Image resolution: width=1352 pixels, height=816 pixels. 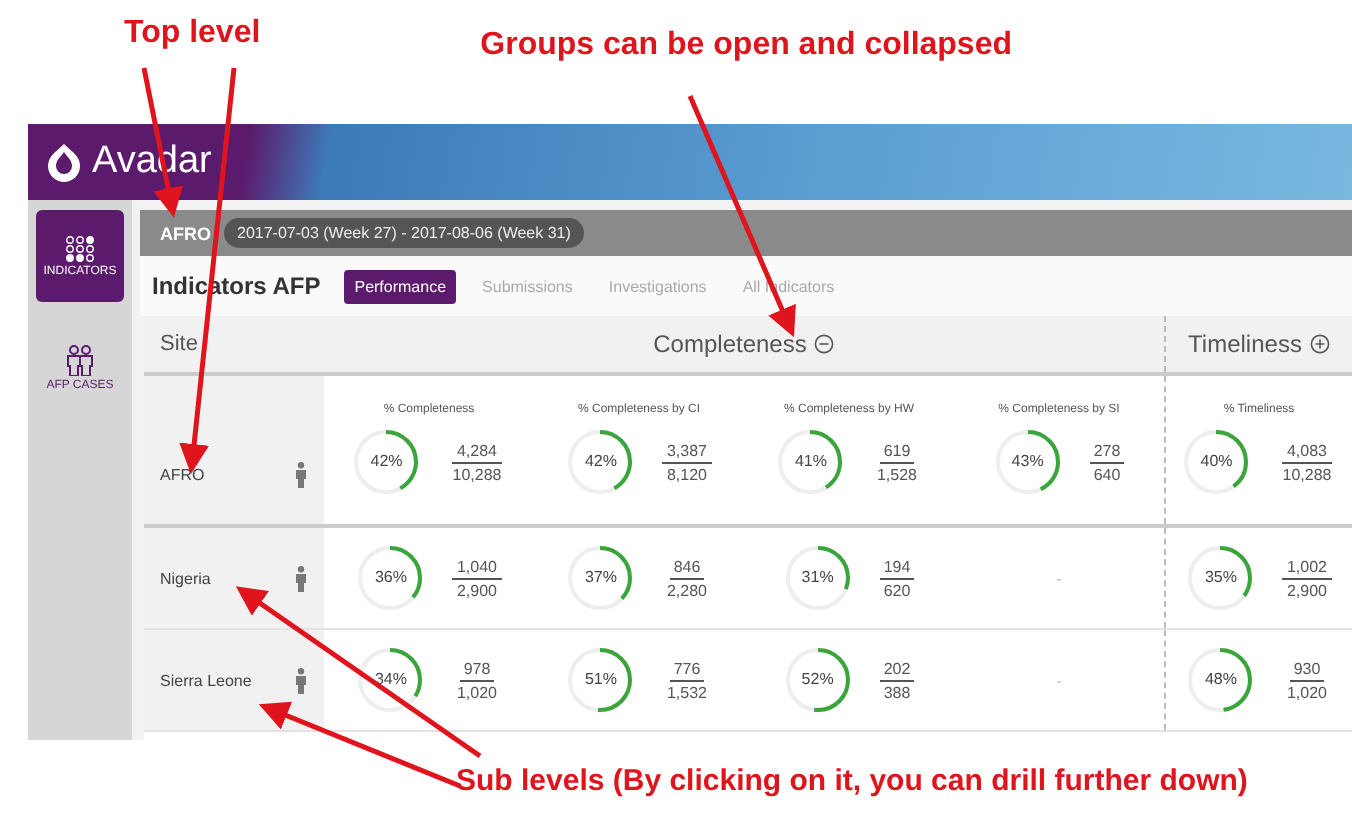 I want to click on site-header: Site, so click(x=179, y=344).